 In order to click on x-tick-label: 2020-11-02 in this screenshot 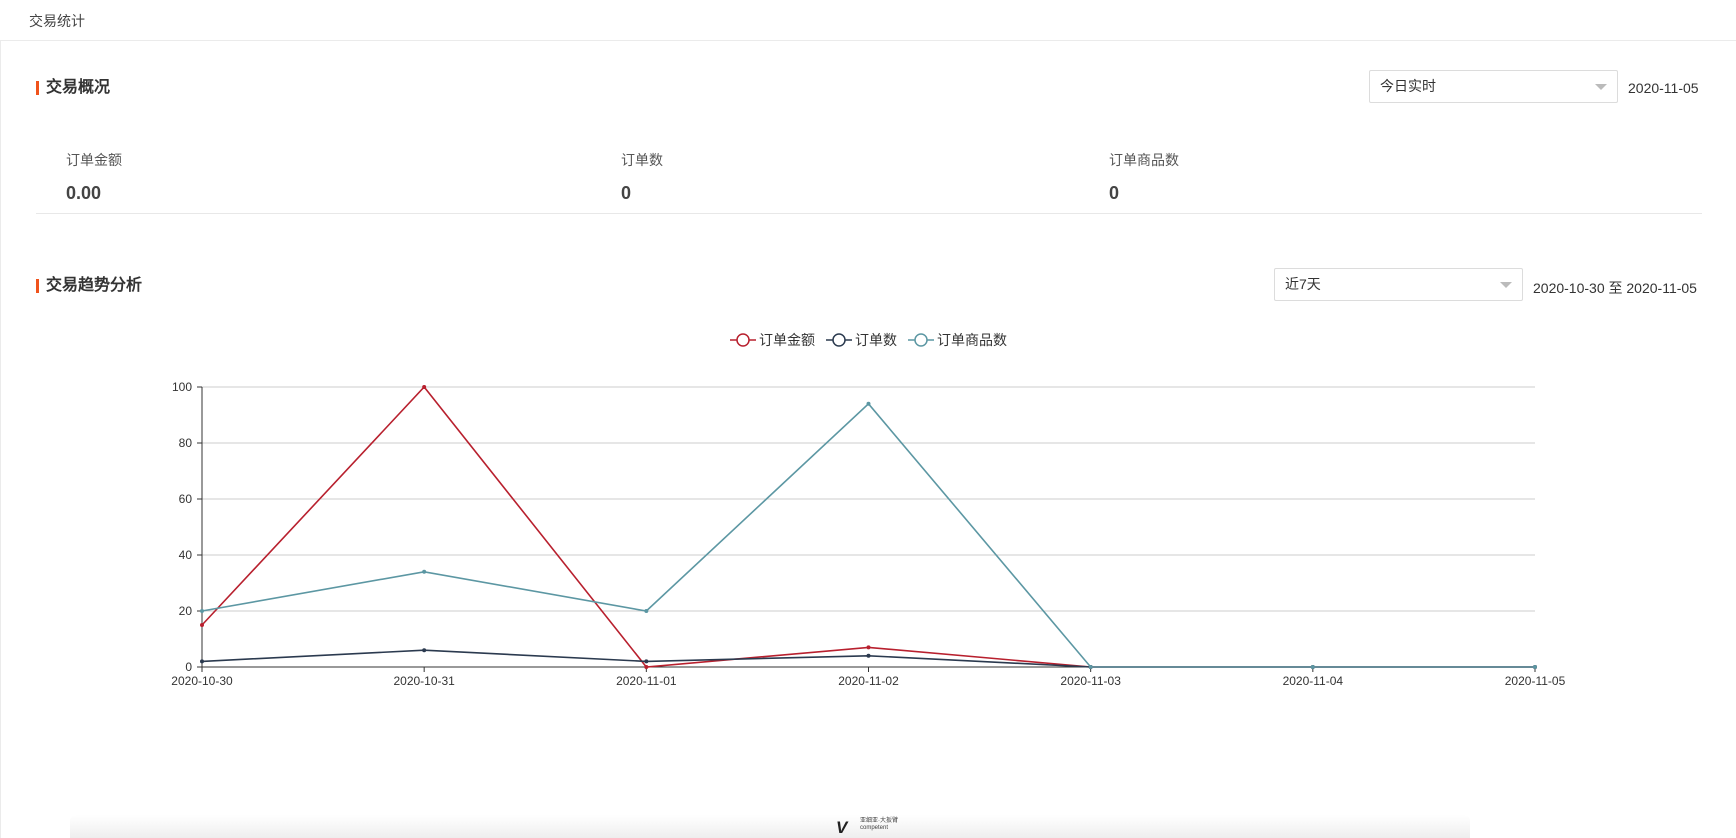, I will do `click(868, 681)`.